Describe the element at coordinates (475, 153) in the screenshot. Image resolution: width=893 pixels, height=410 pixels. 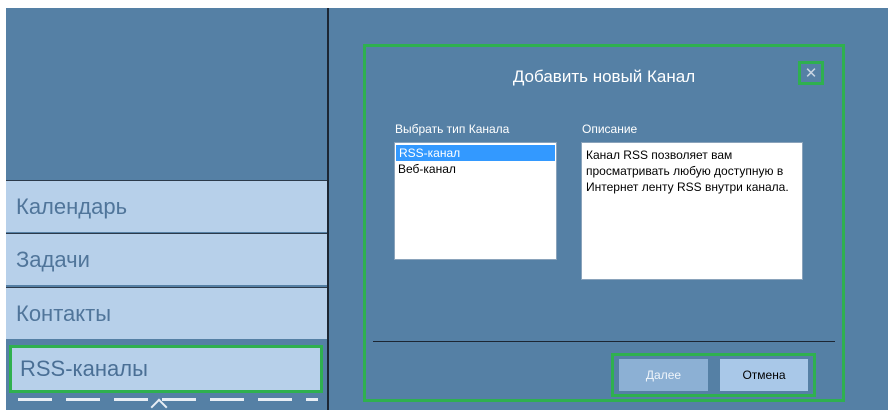
I see `list-item-rss-channel: RSS-канал` at that location.